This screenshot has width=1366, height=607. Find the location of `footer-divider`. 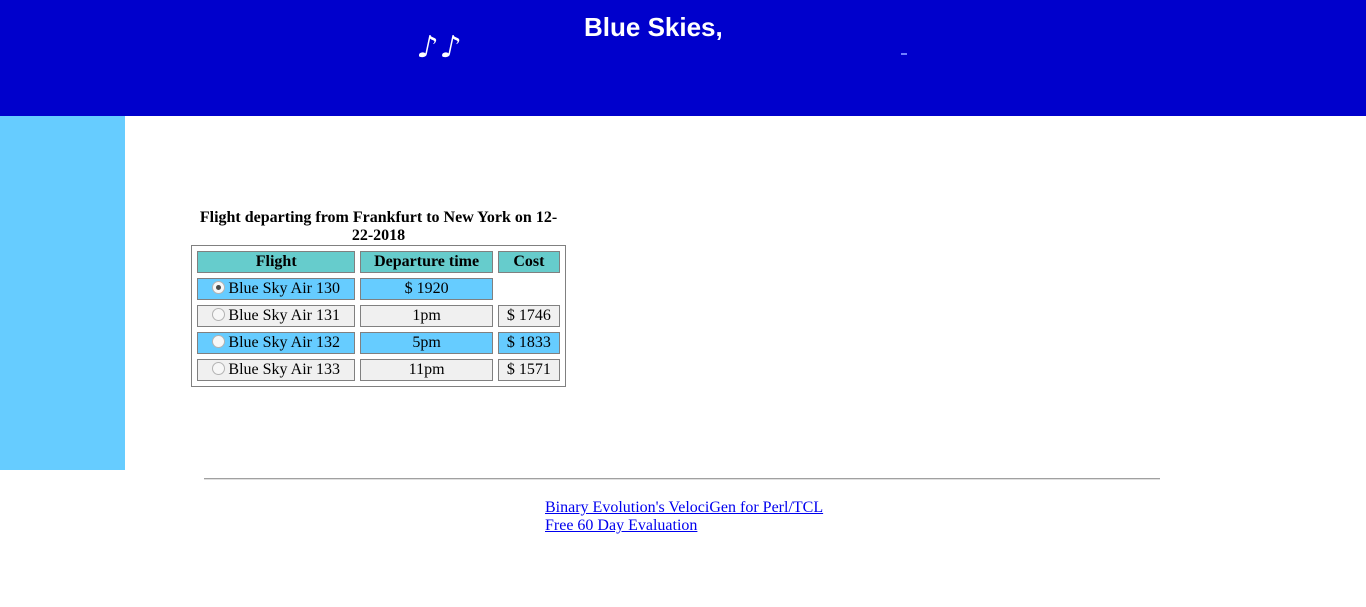

footer-divider is located at coordinates (682, 479).